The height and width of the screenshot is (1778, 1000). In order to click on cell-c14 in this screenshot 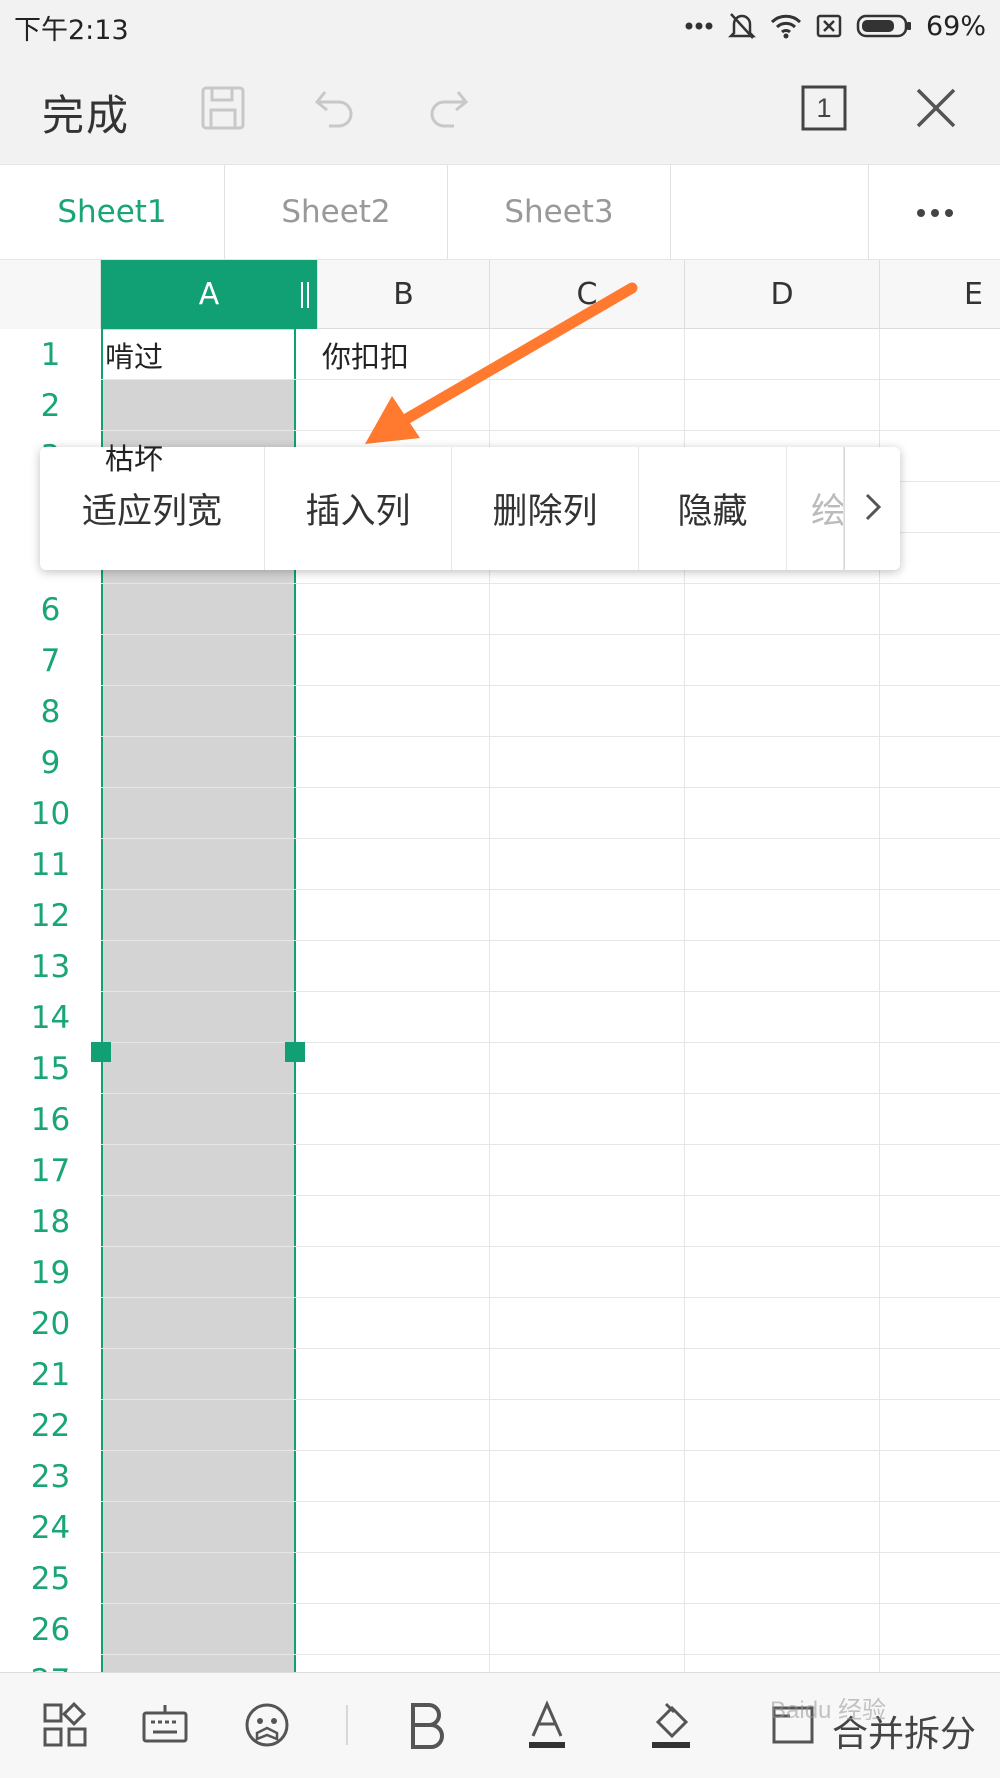, I will do `click(587, 1017)`.